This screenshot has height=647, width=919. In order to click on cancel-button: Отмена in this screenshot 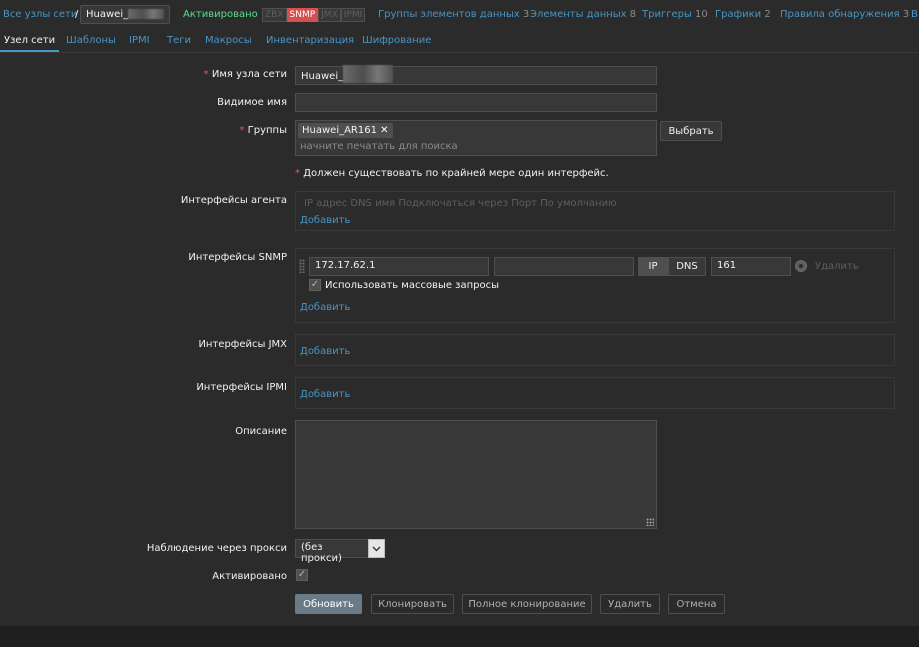, I will do `click(696, 604)`.